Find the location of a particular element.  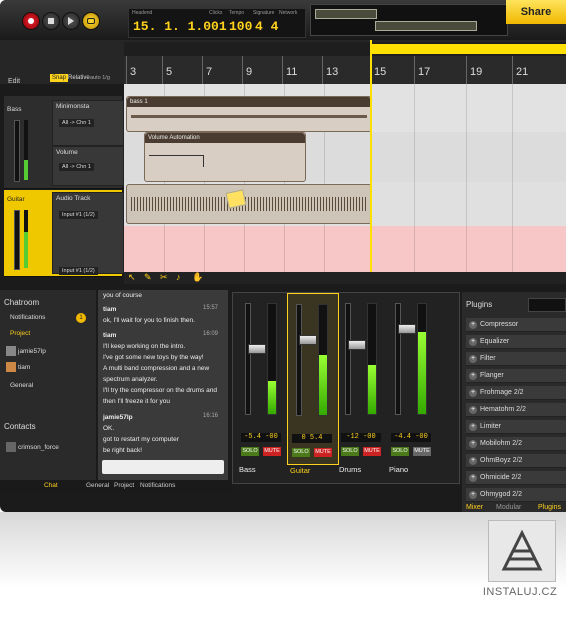

loop-button is located at coordinates (91, 21).